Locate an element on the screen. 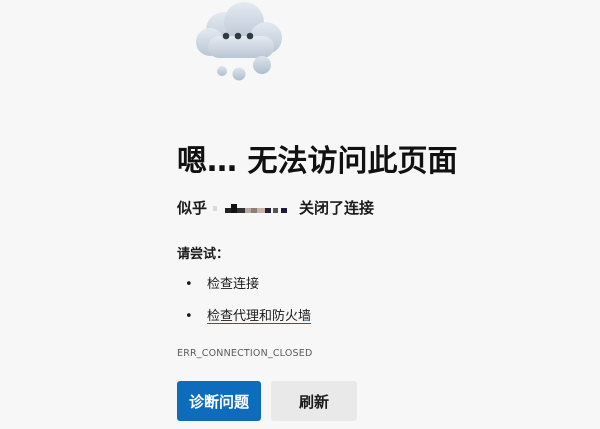  list-item: • 检查连接 is located at coordinates (248, 290).